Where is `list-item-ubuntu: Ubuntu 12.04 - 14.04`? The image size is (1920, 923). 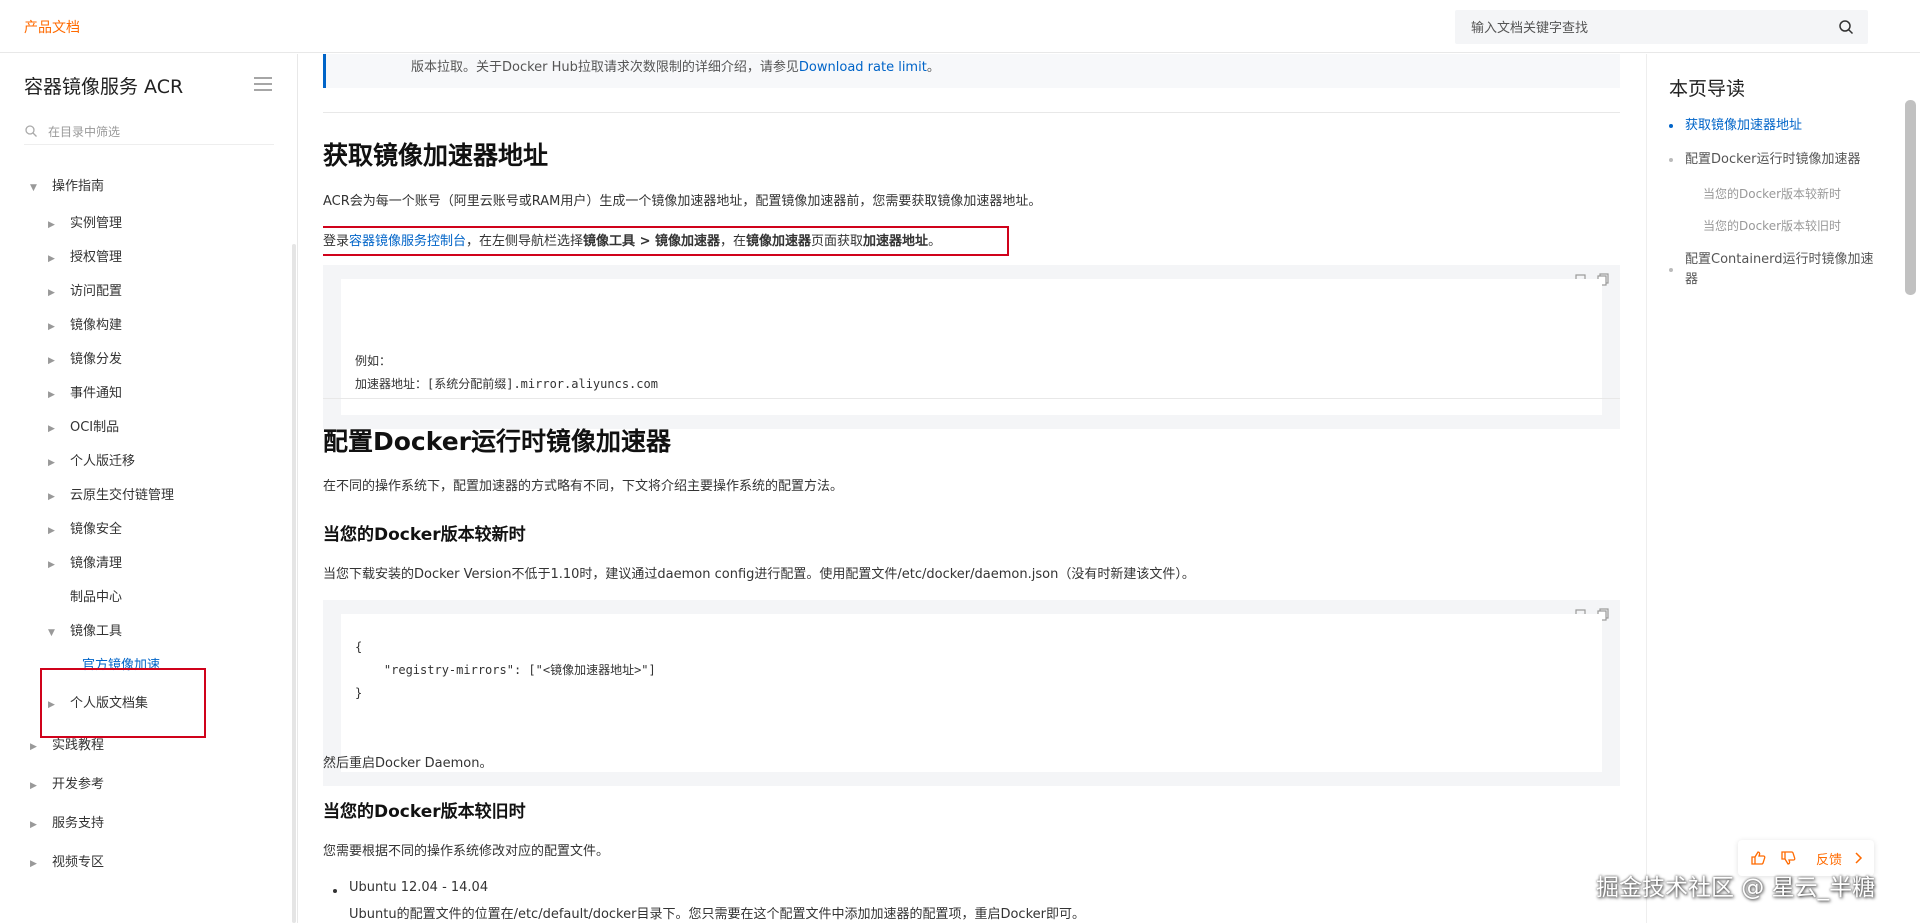 list-item-ubuntu: Ubuntu 12.04 - 14.04 is located at coordinates (419, 887).